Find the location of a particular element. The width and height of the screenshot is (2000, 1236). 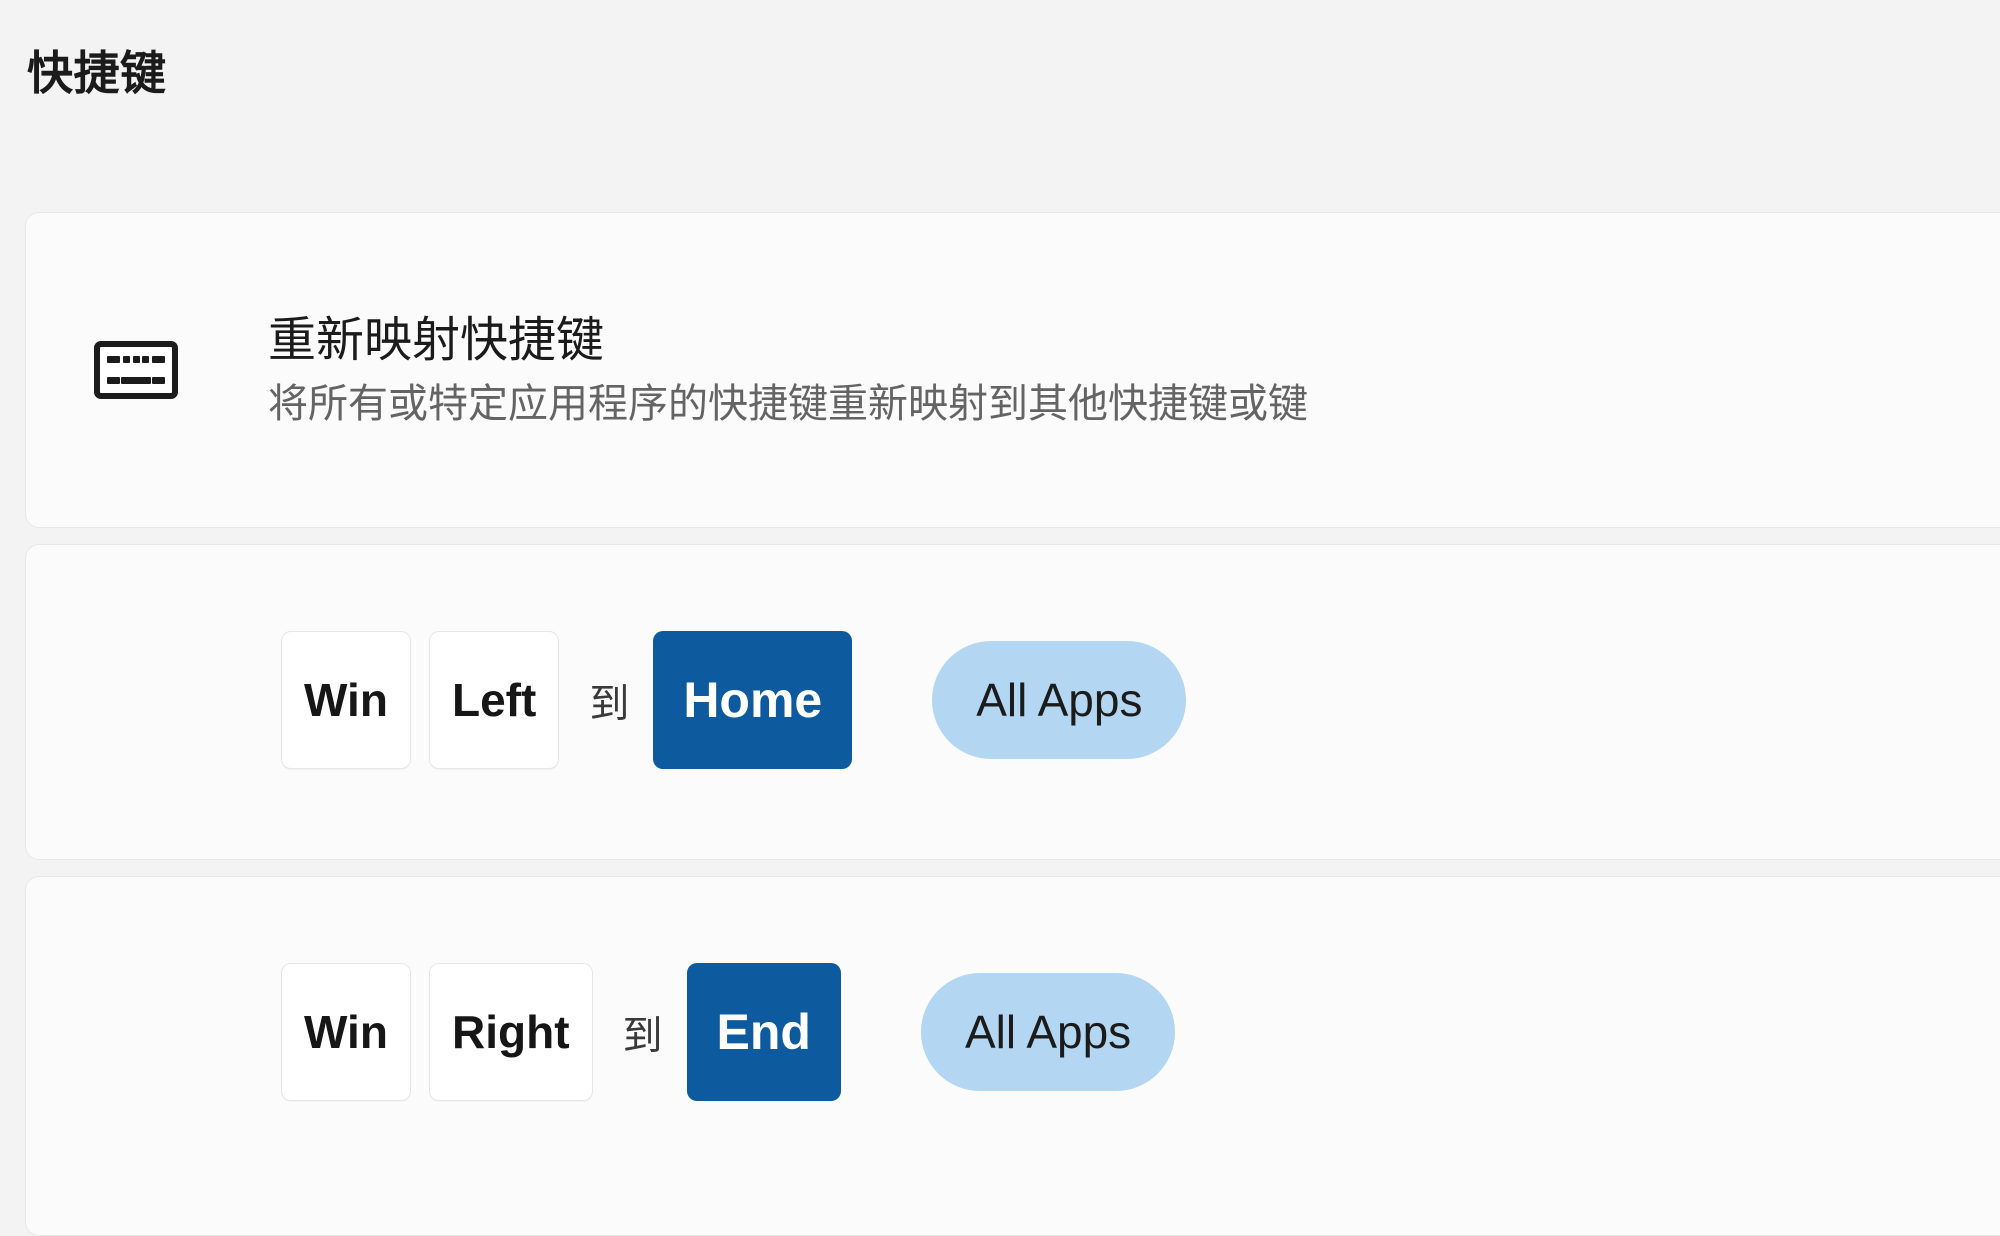

target-key-chip: End is located at coordinates (763, 1032).